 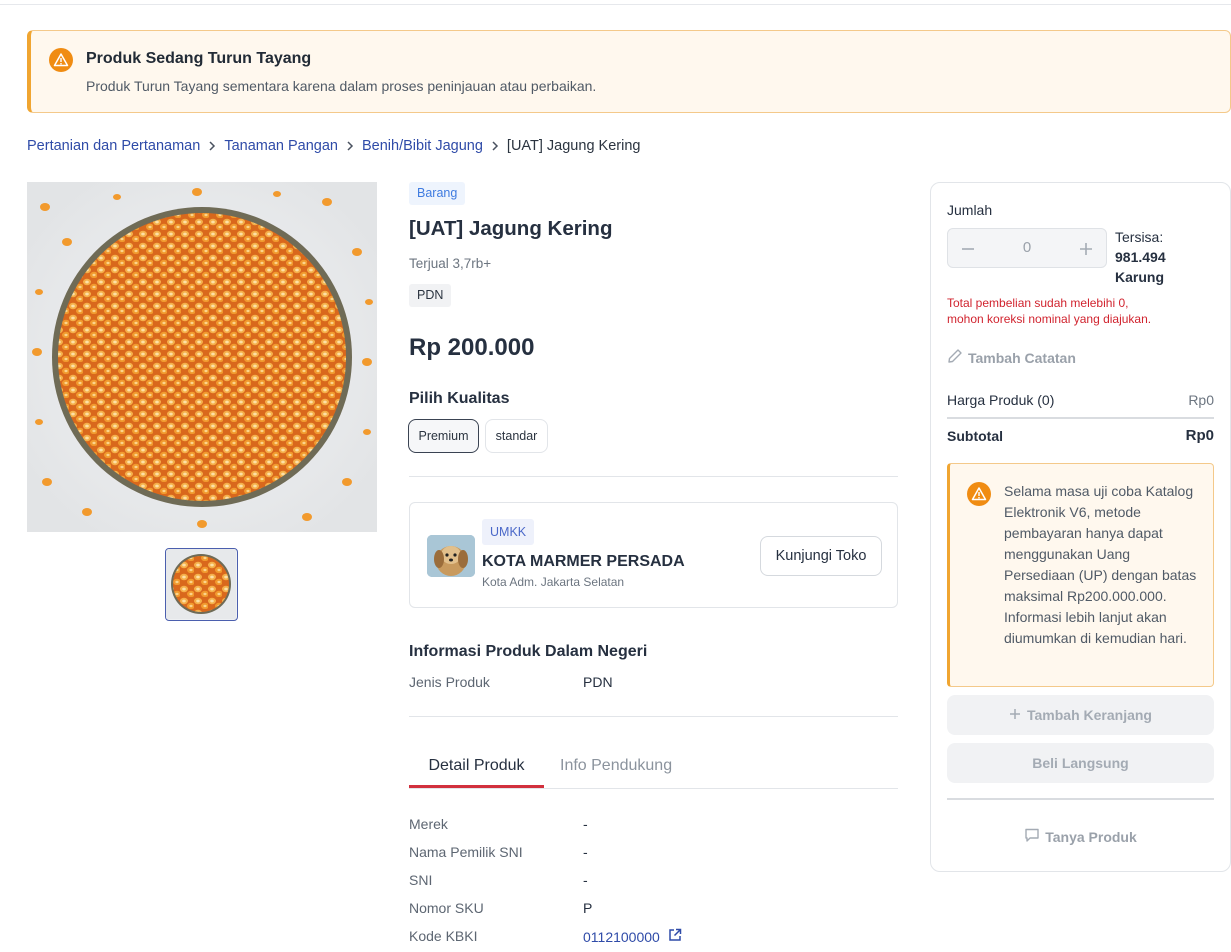 I want to click on umkk-badge: UMKK, so click(x=508, y=532).